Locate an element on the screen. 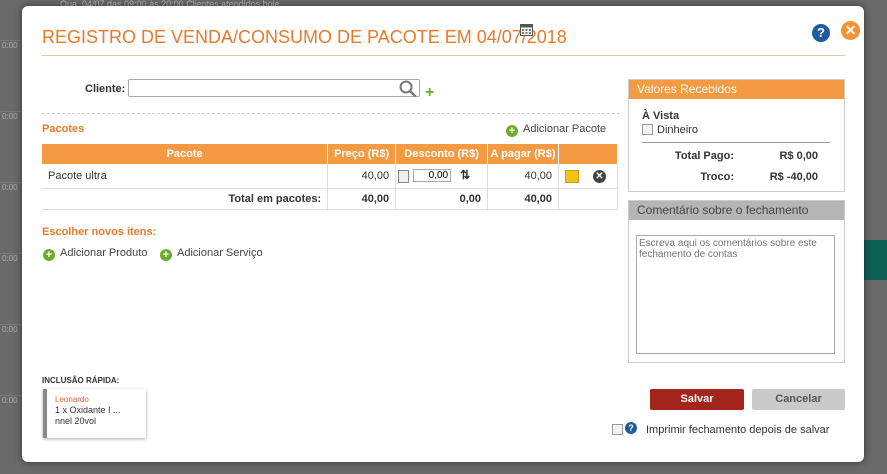 The height and width of the screenshot is (474, 887). total-label: Total em pacotes: is located at coordinates (185, 199).